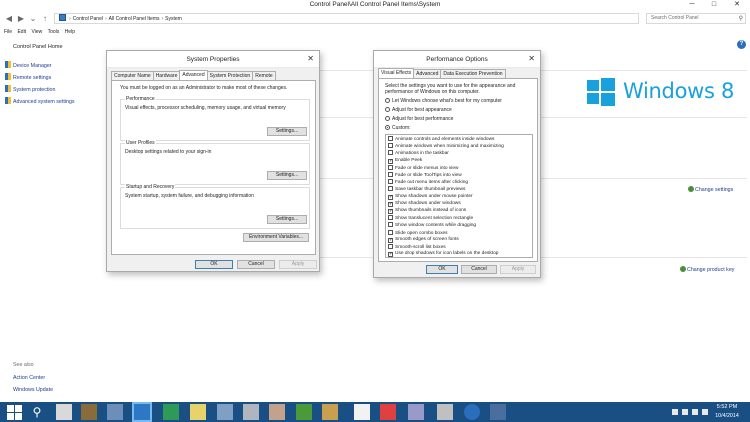  Describe the element at coordinates (423, 240) in the screenshot. I see `visual-effect-option: ✓ Smooth edges of screen fonts` at that location.